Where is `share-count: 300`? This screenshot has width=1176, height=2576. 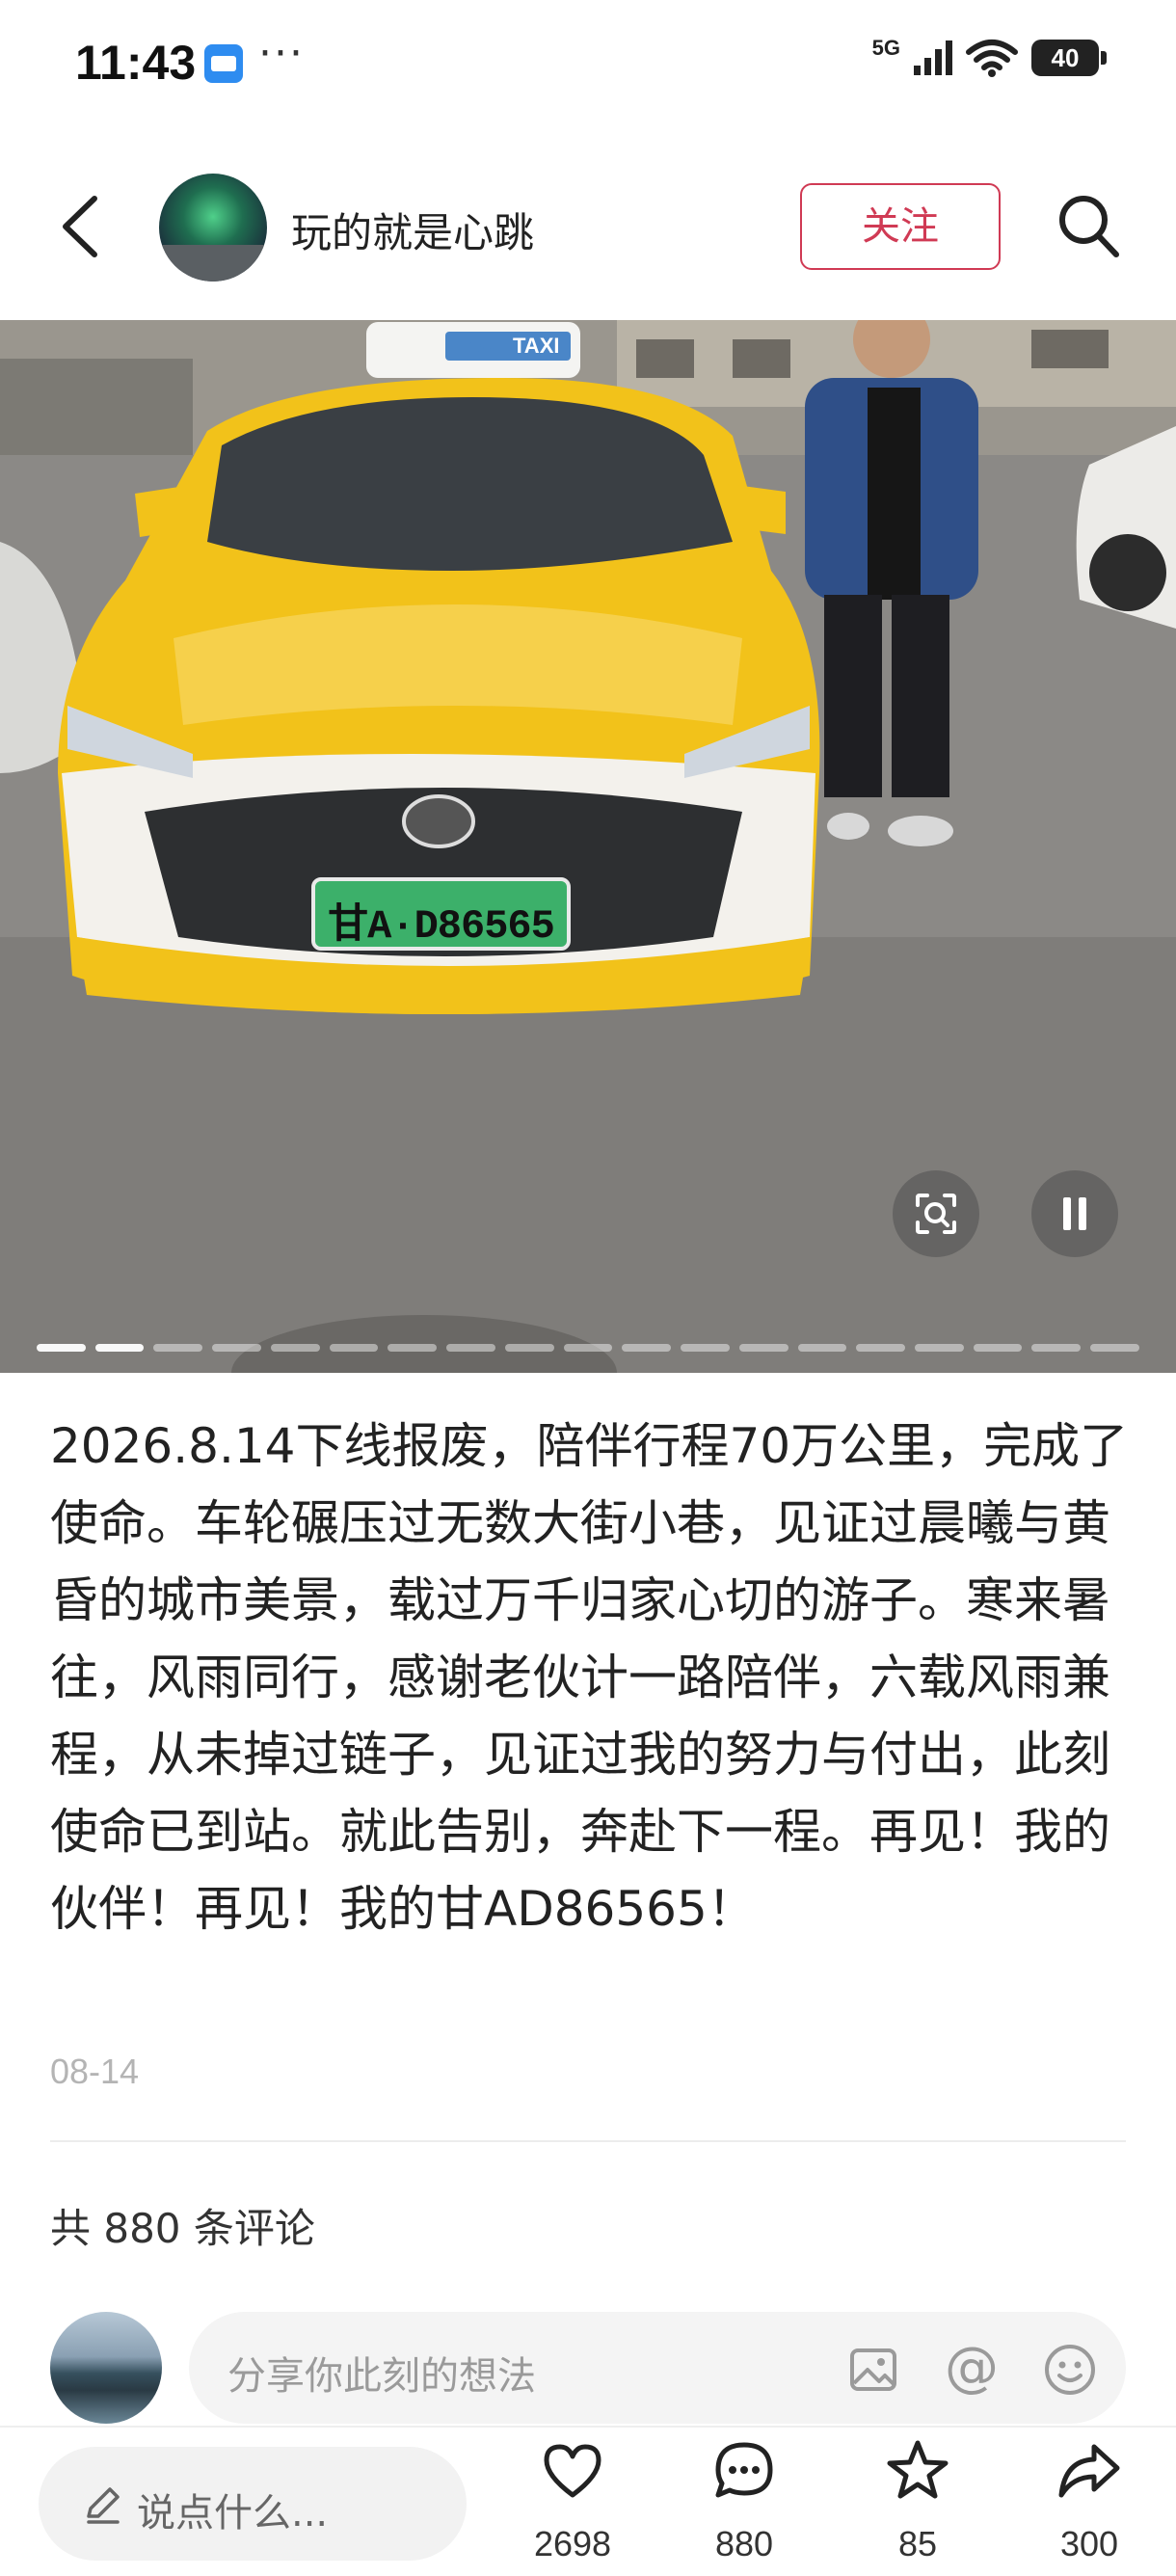
share-count: 300 is located at coordinates (1089, 2543).